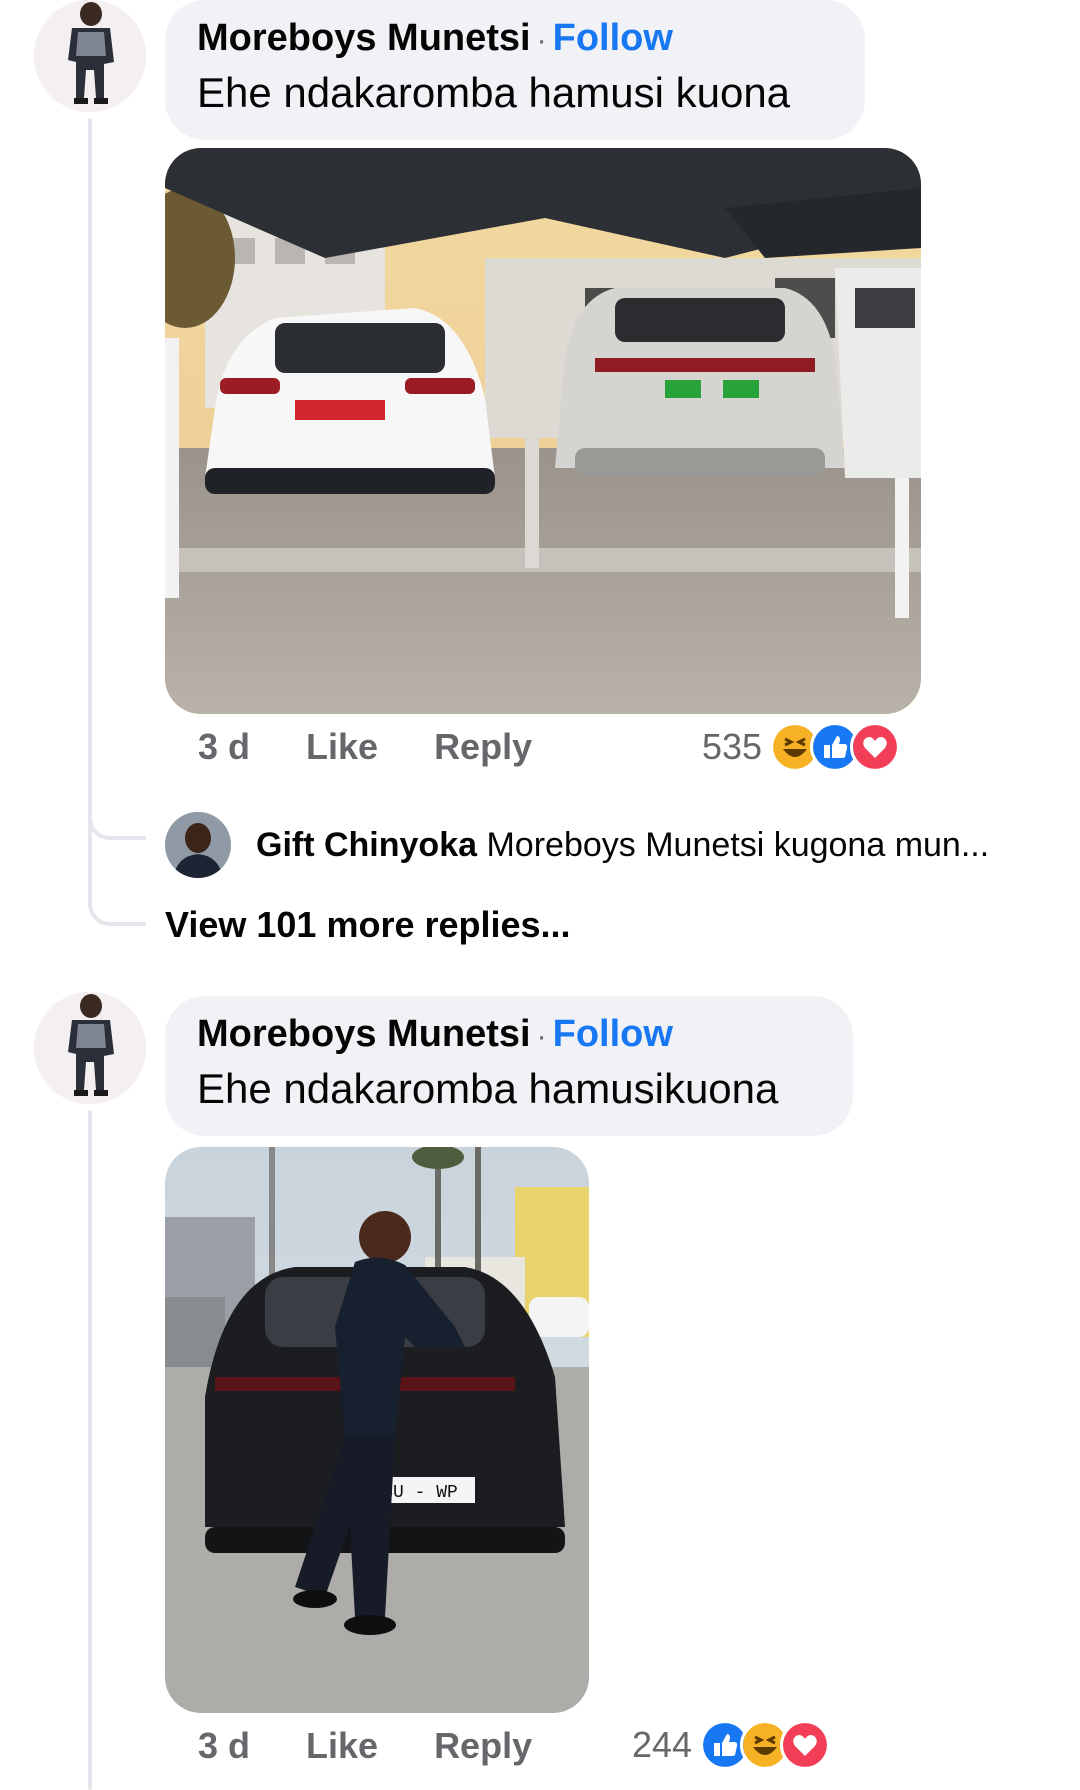  Describe the element at coordinates (732, 746) in the screenshot. I see `reaction-count: 535` at that location.